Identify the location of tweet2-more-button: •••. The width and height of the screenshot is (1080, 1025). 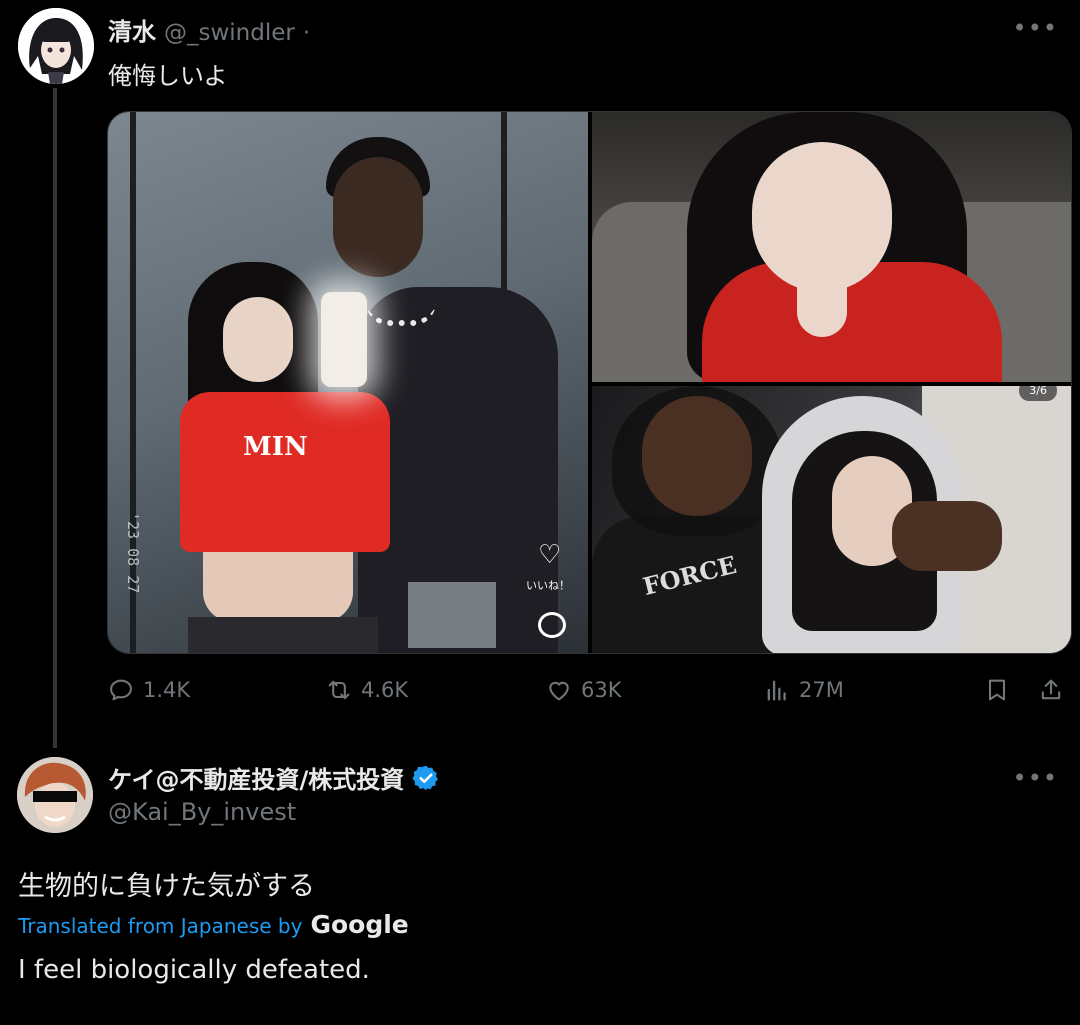
(1035, 778).